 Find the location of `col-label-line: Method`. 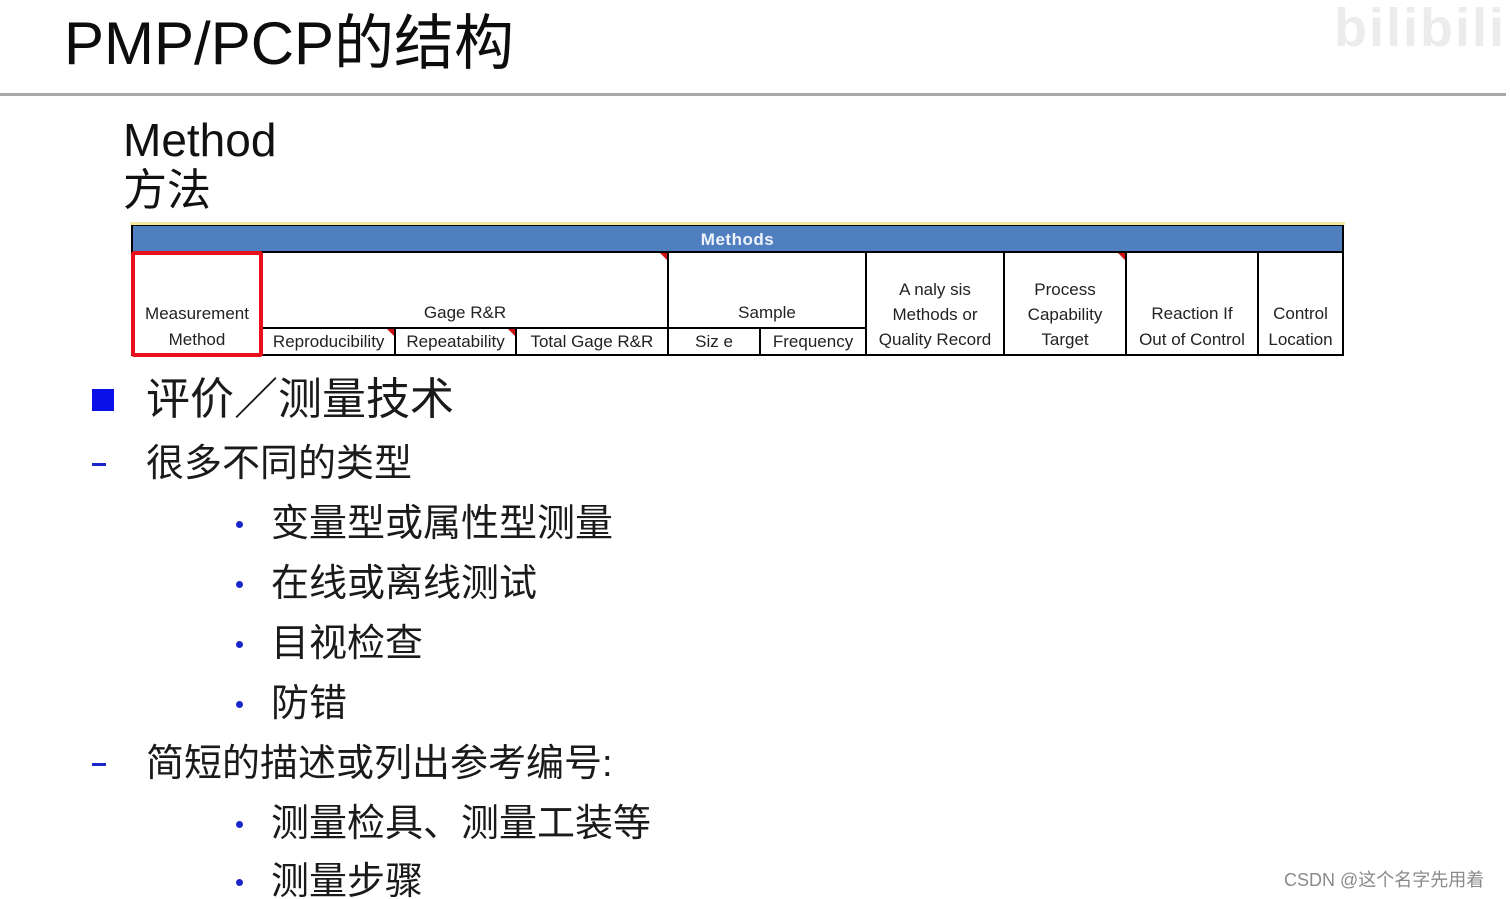

col-label-line: Method is located at coordinates (197, 339).